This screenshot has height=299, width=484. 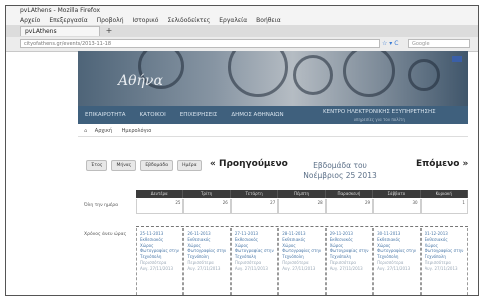 What do you see at coordinates (273, 78) in the screenshot?
I see `site-banner: Αθήνα` at bounding box center [273, 78].